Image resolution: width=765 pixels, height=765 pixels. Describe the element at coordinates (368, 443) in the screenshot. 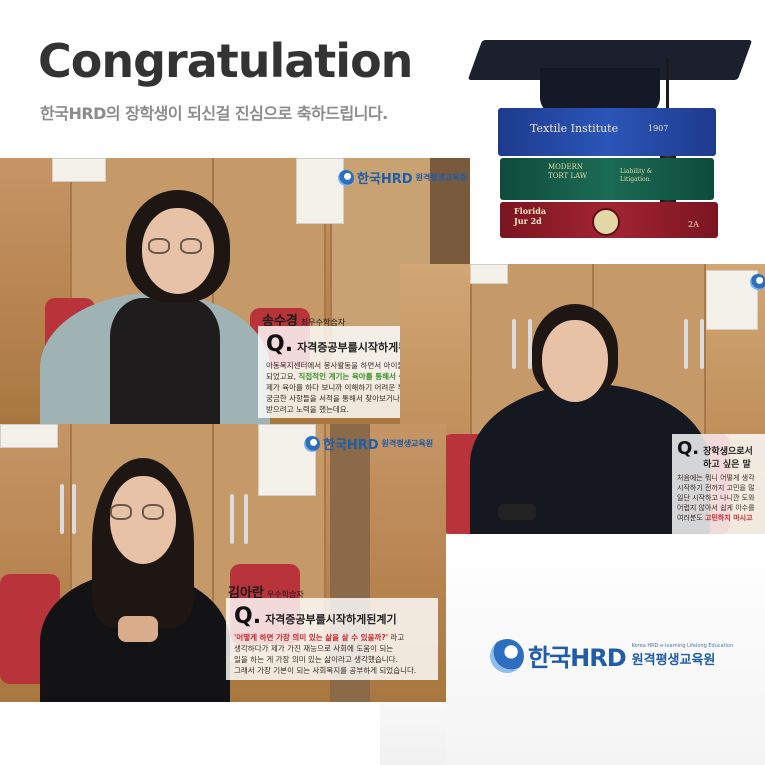

I see `hrd-logo-2: 한국HRD 원격평생교육원` at that location.